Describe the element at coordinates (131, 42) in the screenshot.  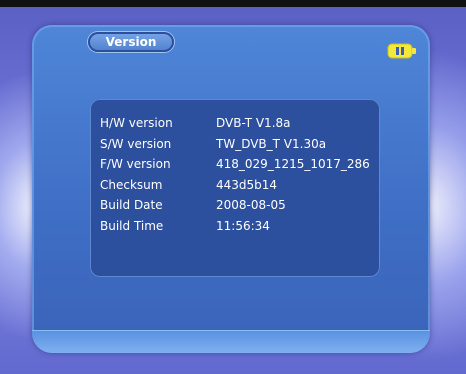
I see `panel-title: Version` at that location.